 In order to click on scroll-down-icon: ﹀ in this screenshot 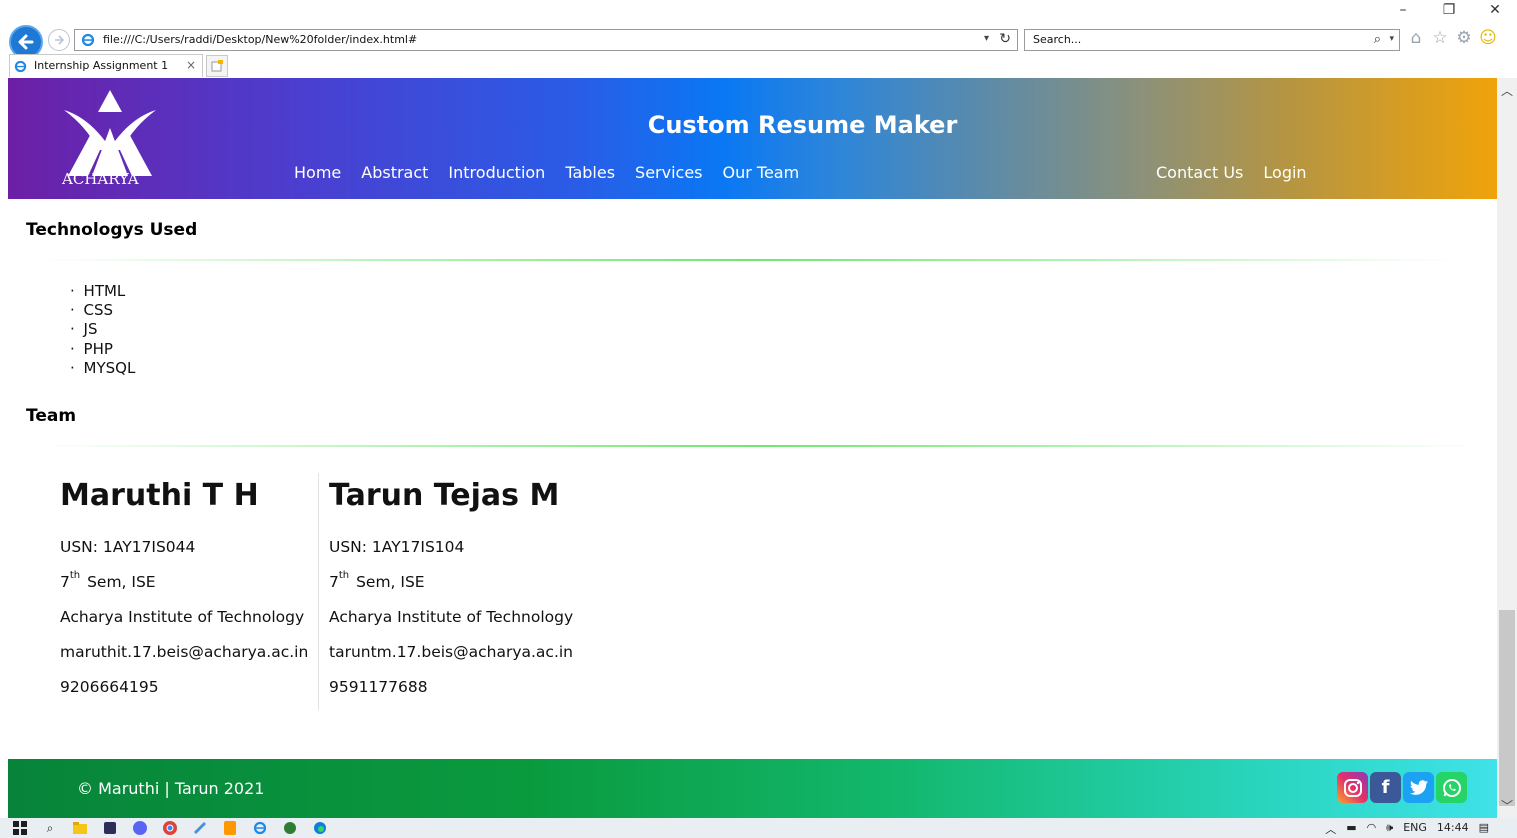, I will do `click(1507, 805)`.